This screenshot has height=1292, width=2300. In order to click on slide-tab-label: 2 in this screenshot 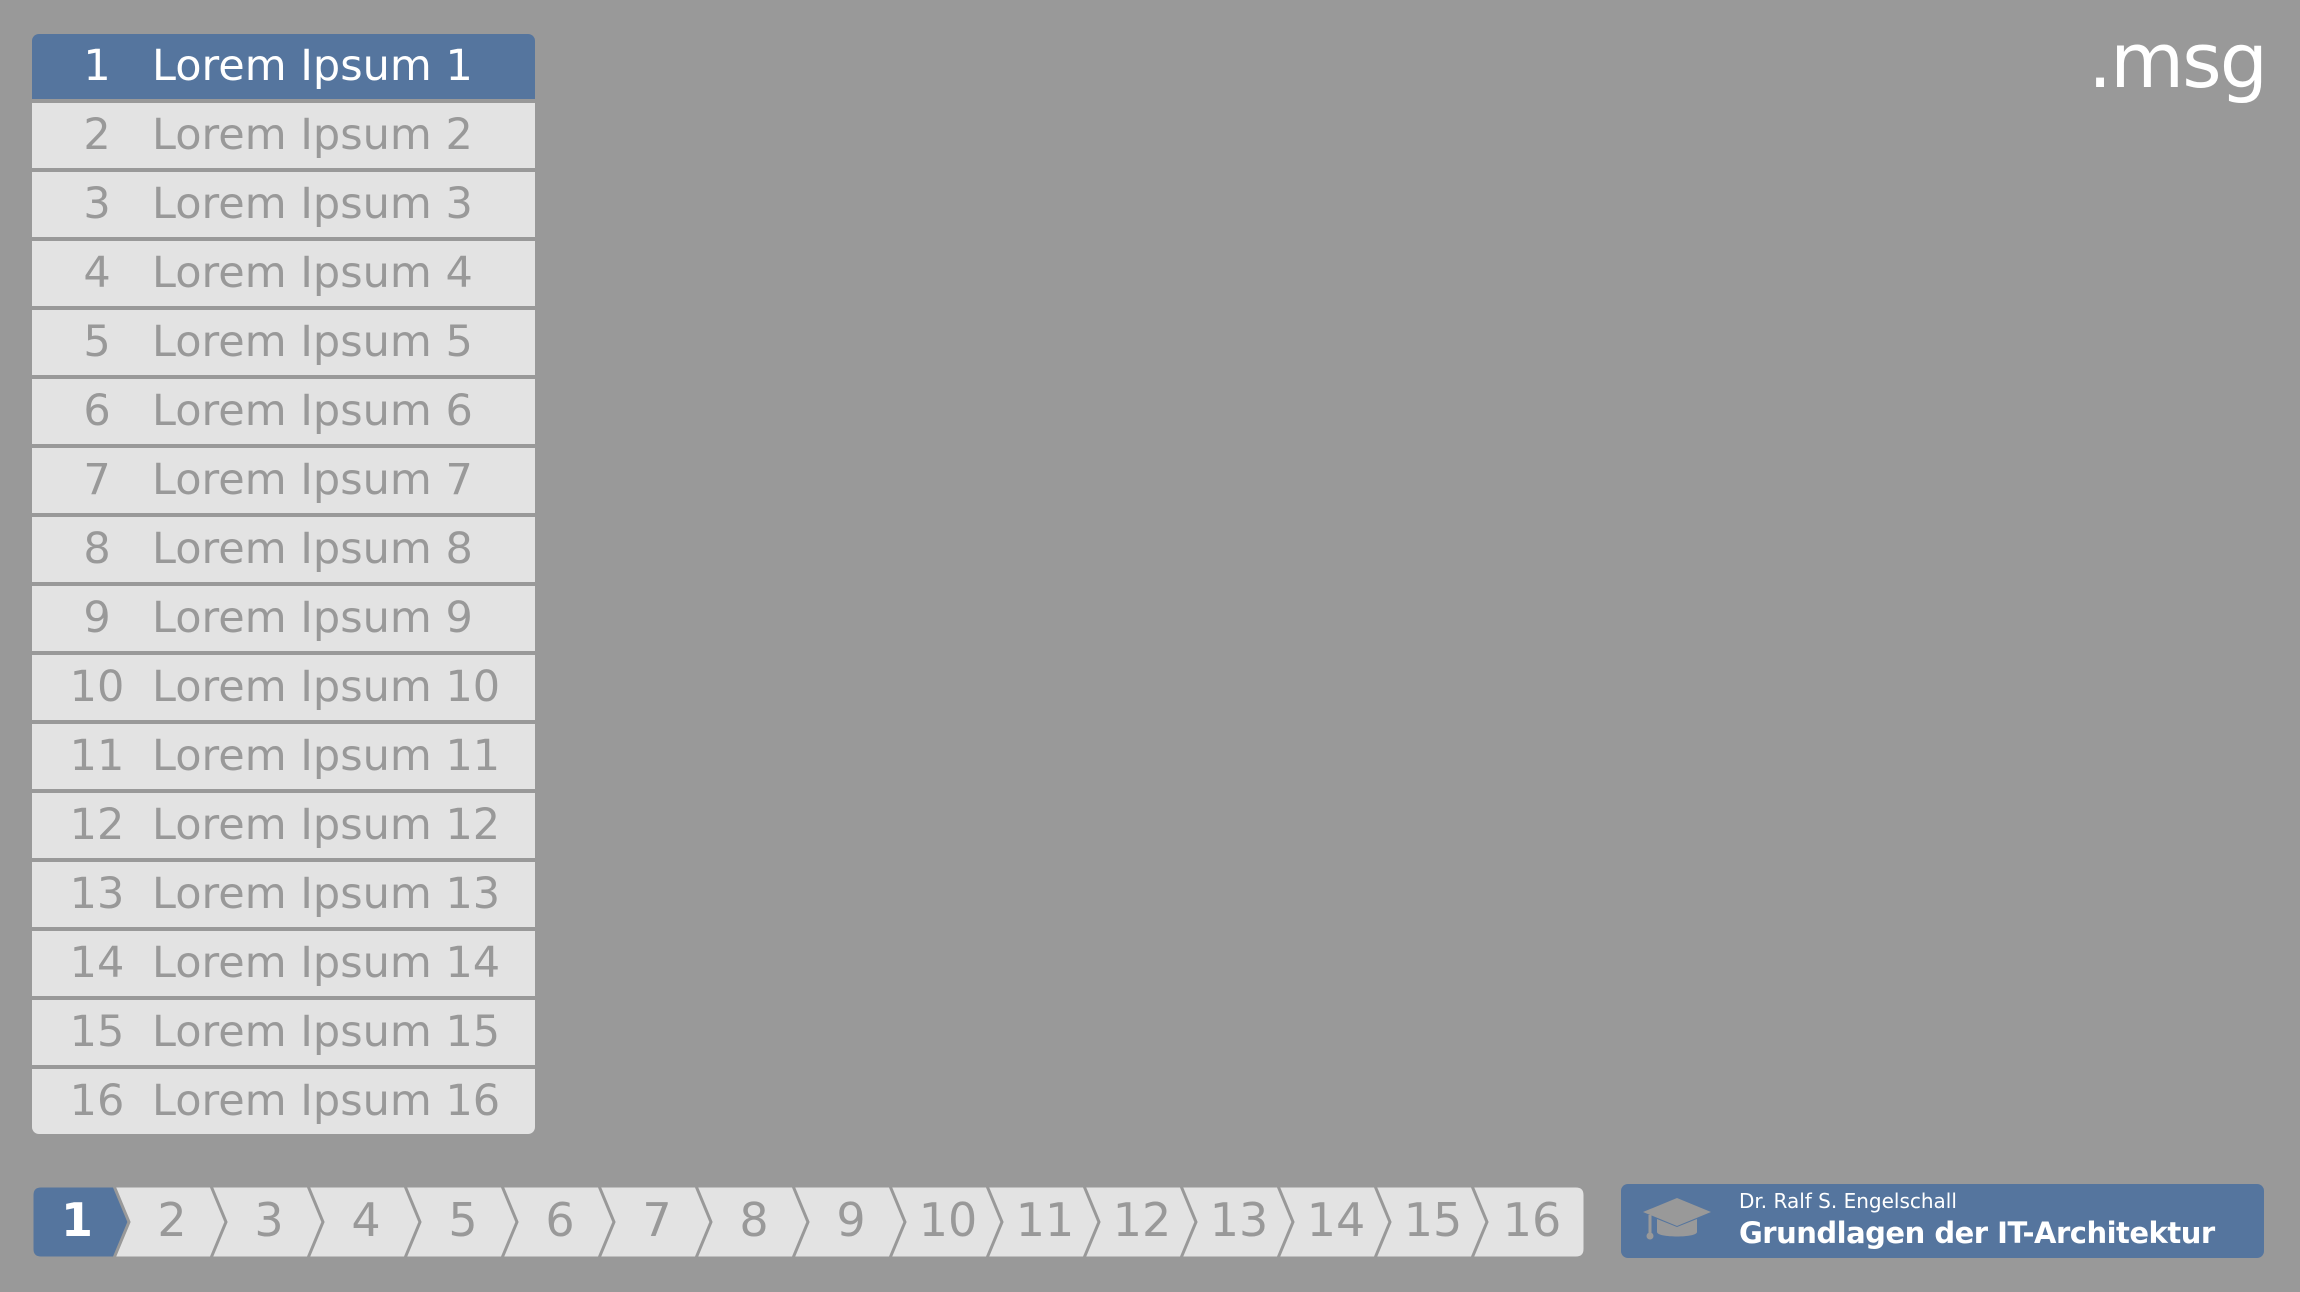, I will do `click(171, 1220)`.